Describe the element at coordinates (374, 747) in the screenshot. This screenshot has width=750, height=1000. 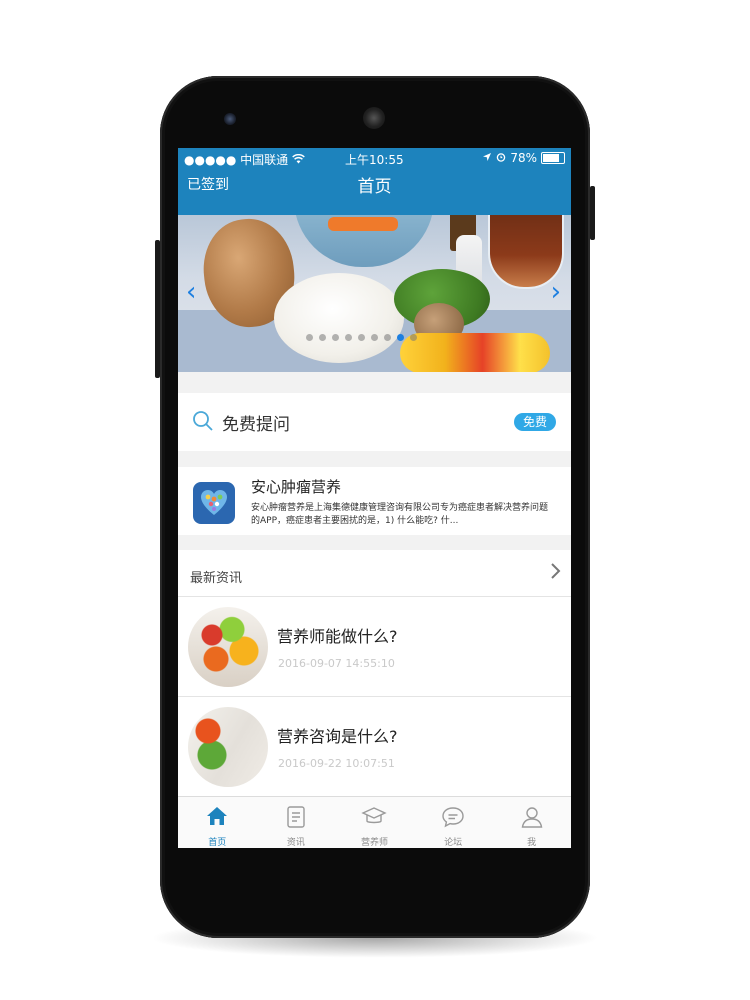
I see `news-item: 营养咨询是什么? 2016-09-22 10:07:51` at that location.